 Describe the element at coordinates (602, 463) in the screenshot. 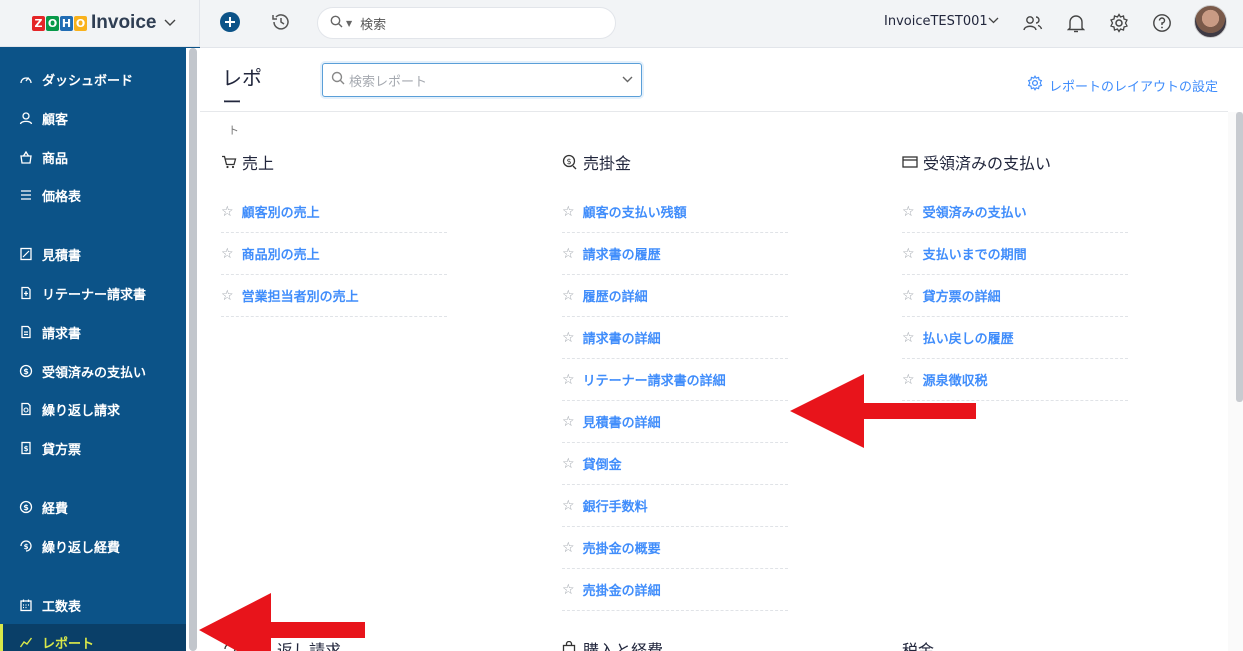

I see `report-link-label: 貸倒金` at that location.